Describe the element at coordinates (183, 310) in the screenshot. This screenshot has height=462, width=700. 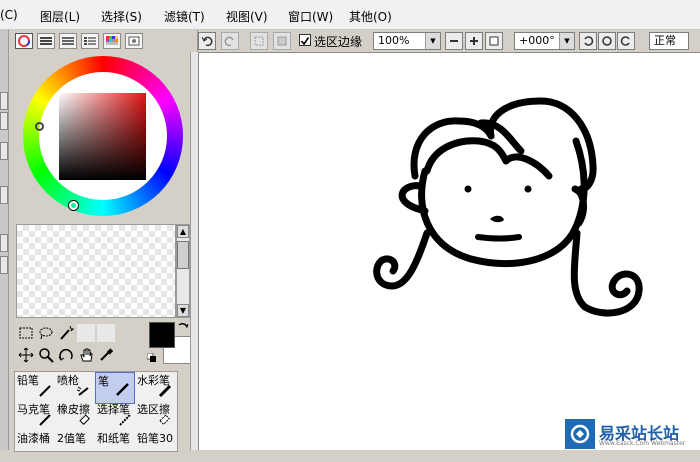
I see `scroll-down-arrow-icon: ▼` at that location.